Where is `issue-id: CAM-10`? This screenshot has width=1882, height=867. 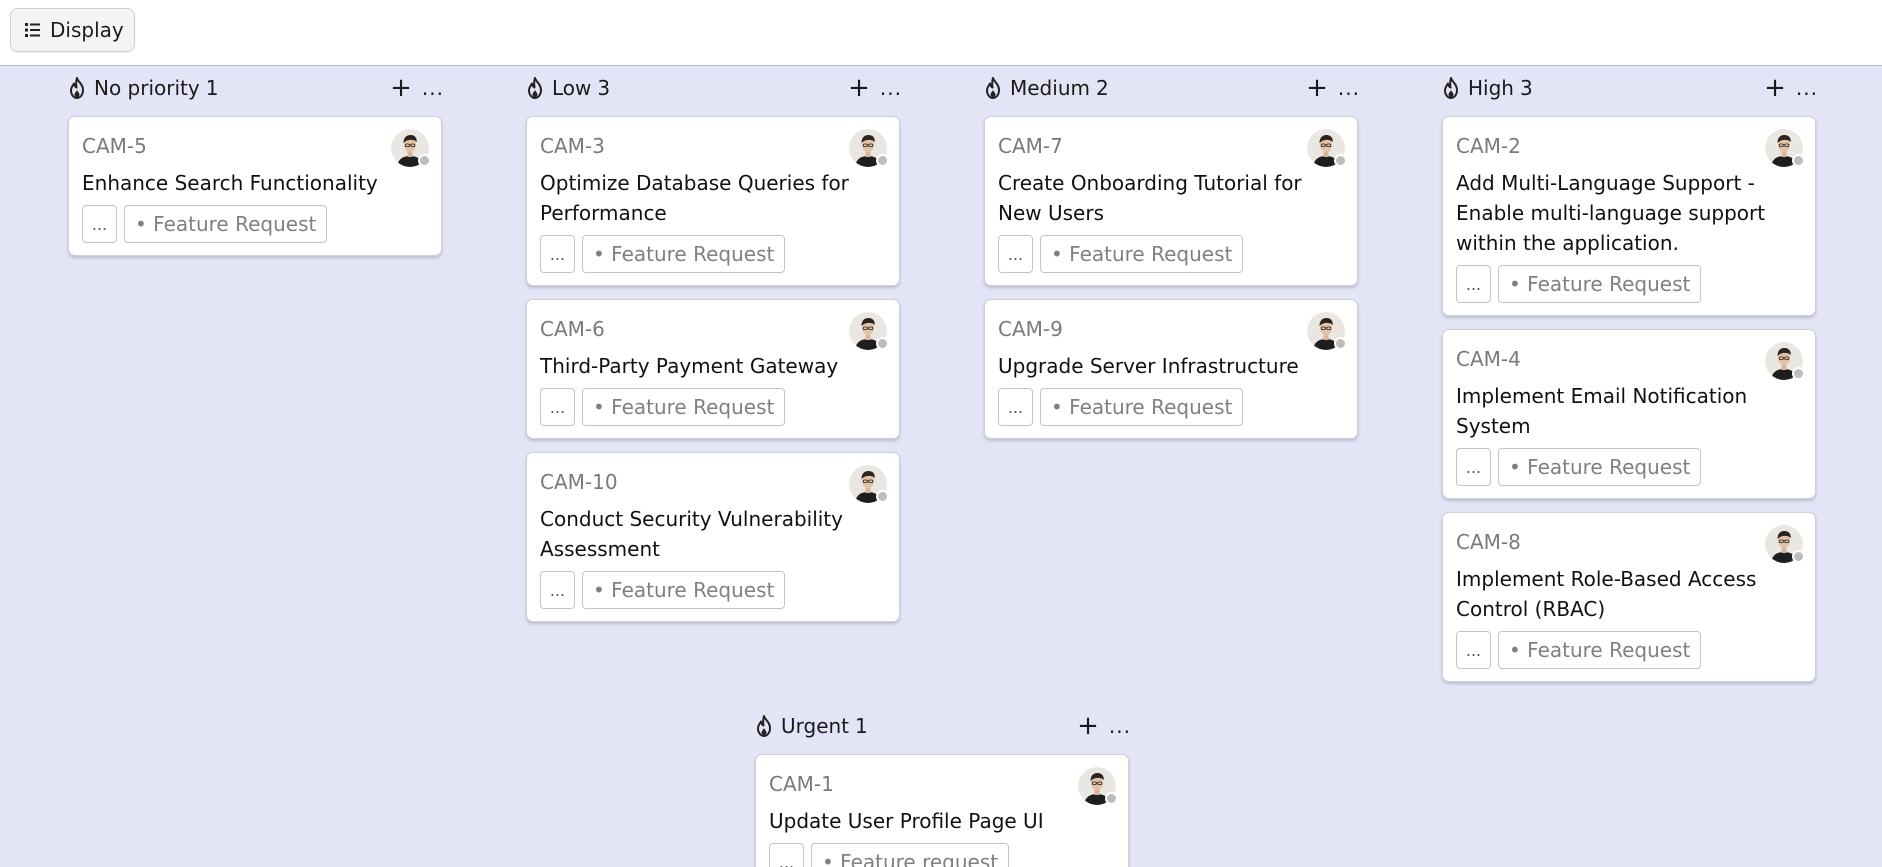
issue-id: CAM-10 is located at coordinates (579, 482).